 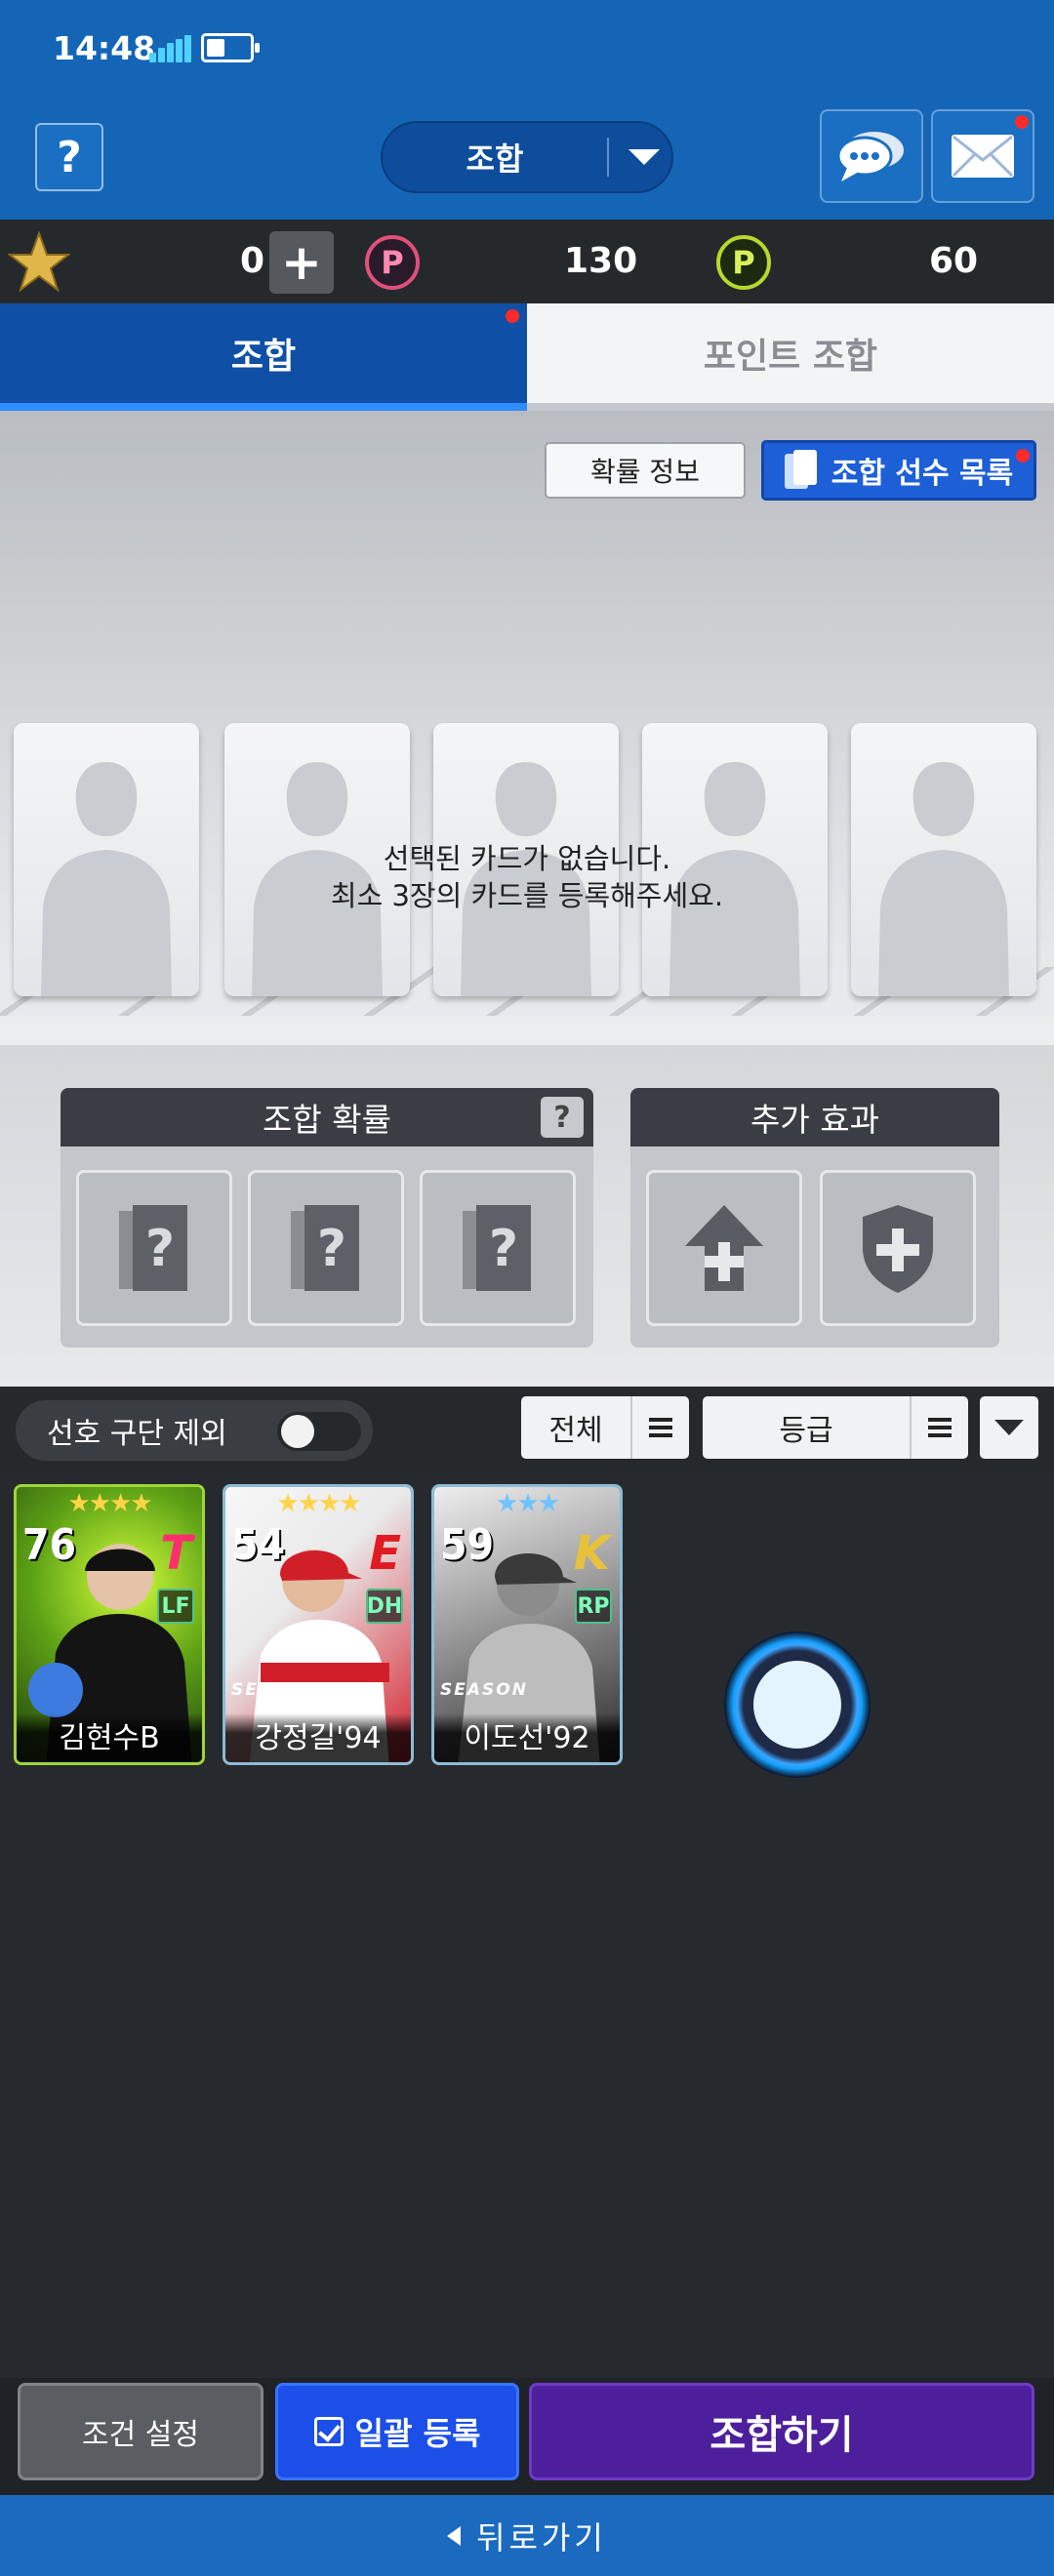 What do you see at coordinates (318, 1737) in the screenshot?
I see `player-name: 강정길'94` at bounding box center [318, 1737].